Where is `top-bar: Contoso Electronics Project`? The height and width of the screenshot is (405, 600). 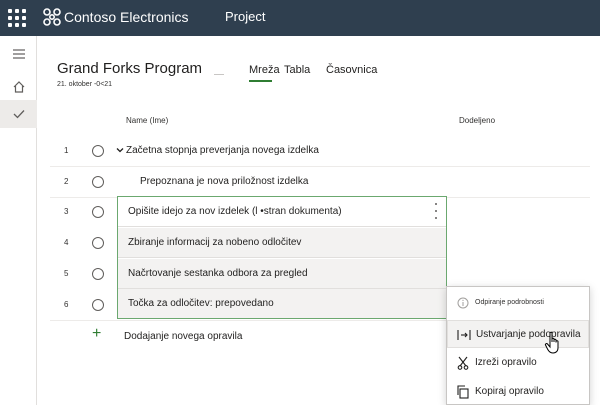
top-bar: Contoso Electronics Project is located at coordinates (300, 18).